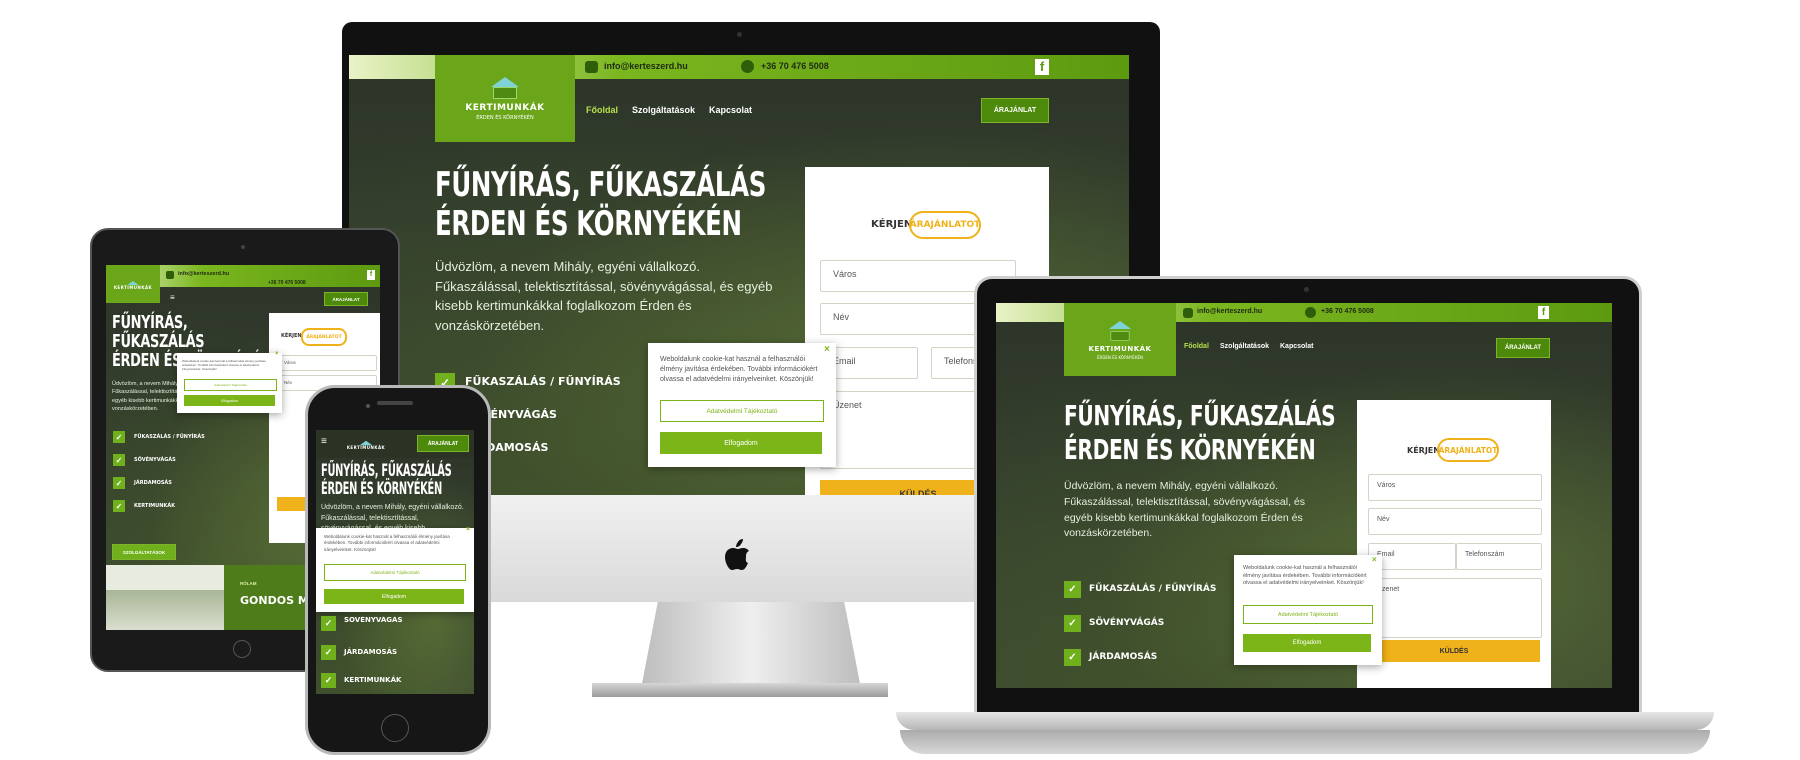 This screenshot has width=1800, height=760. What do you see at coordinates (1305, 721) in the screenshot?
I see `laptop-base` at bounding box center [1305, 721].